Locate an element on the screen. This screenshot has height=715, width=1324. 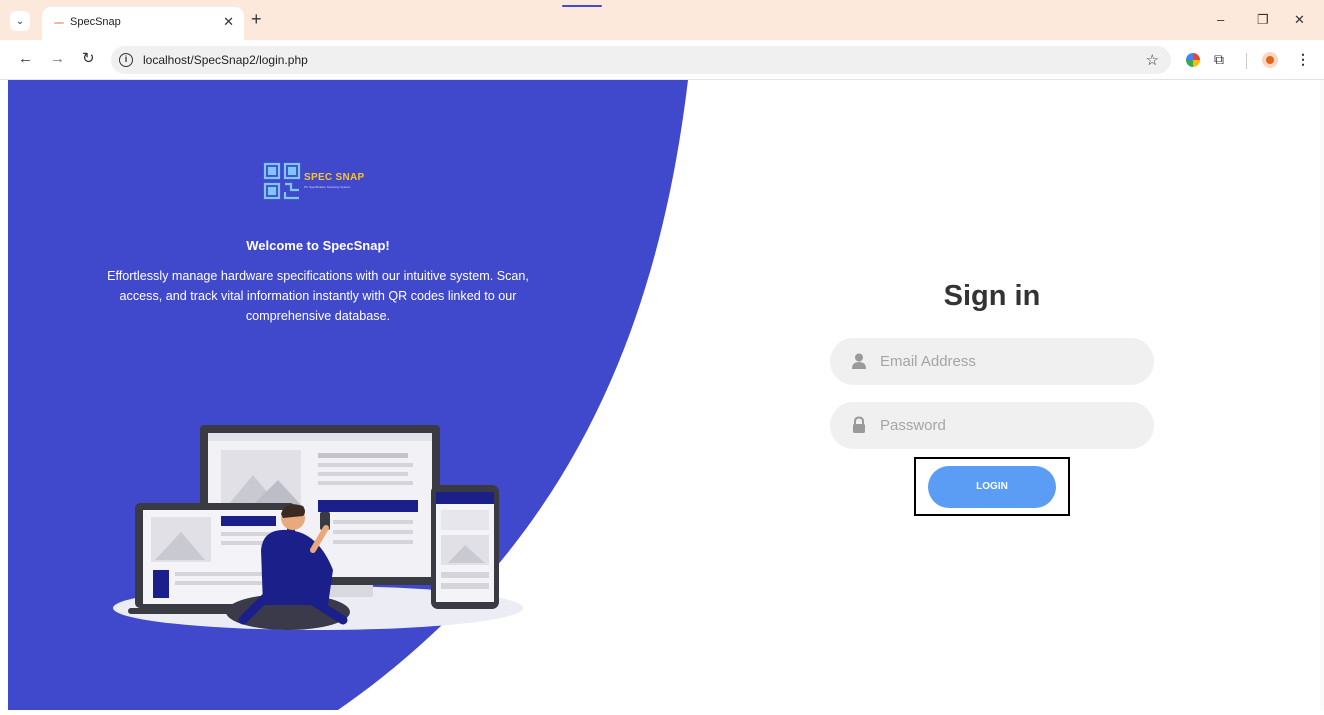
tab-specsnap: SpecSnap ✕ is located at coordinates (143, 23).